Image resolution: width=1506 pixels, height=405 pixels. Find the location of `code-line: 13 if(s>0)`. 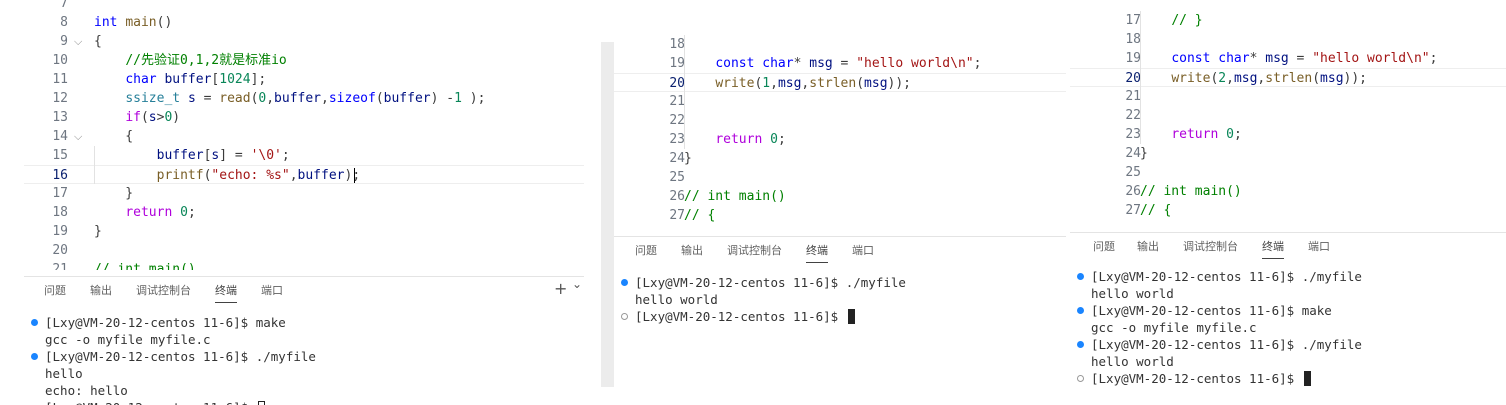

code-line: 13 if(s>0) is located at coordinates (304, 117).